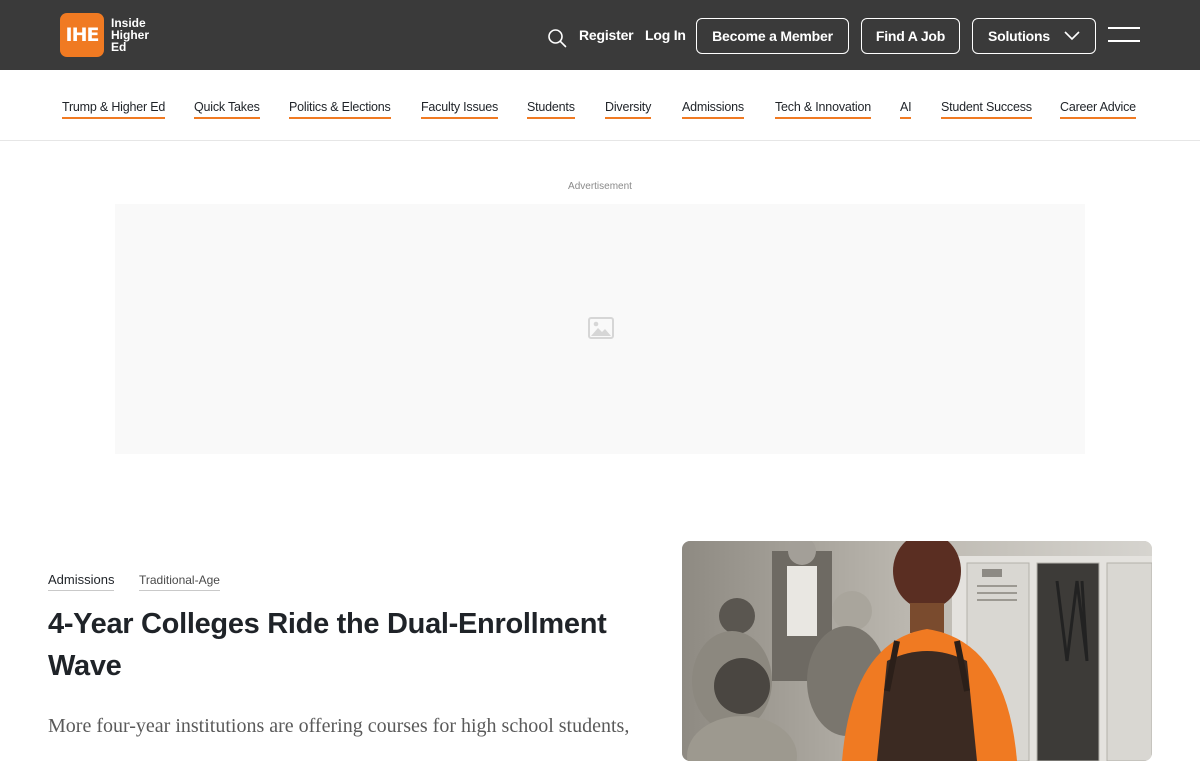 The height and width of the screenshot is (761, 1200). What do you see at coordinates (179, 582) in the screenshot?
I see `article-tag-traditional-age: Traditional-Age` at bounding box center [179, 582].